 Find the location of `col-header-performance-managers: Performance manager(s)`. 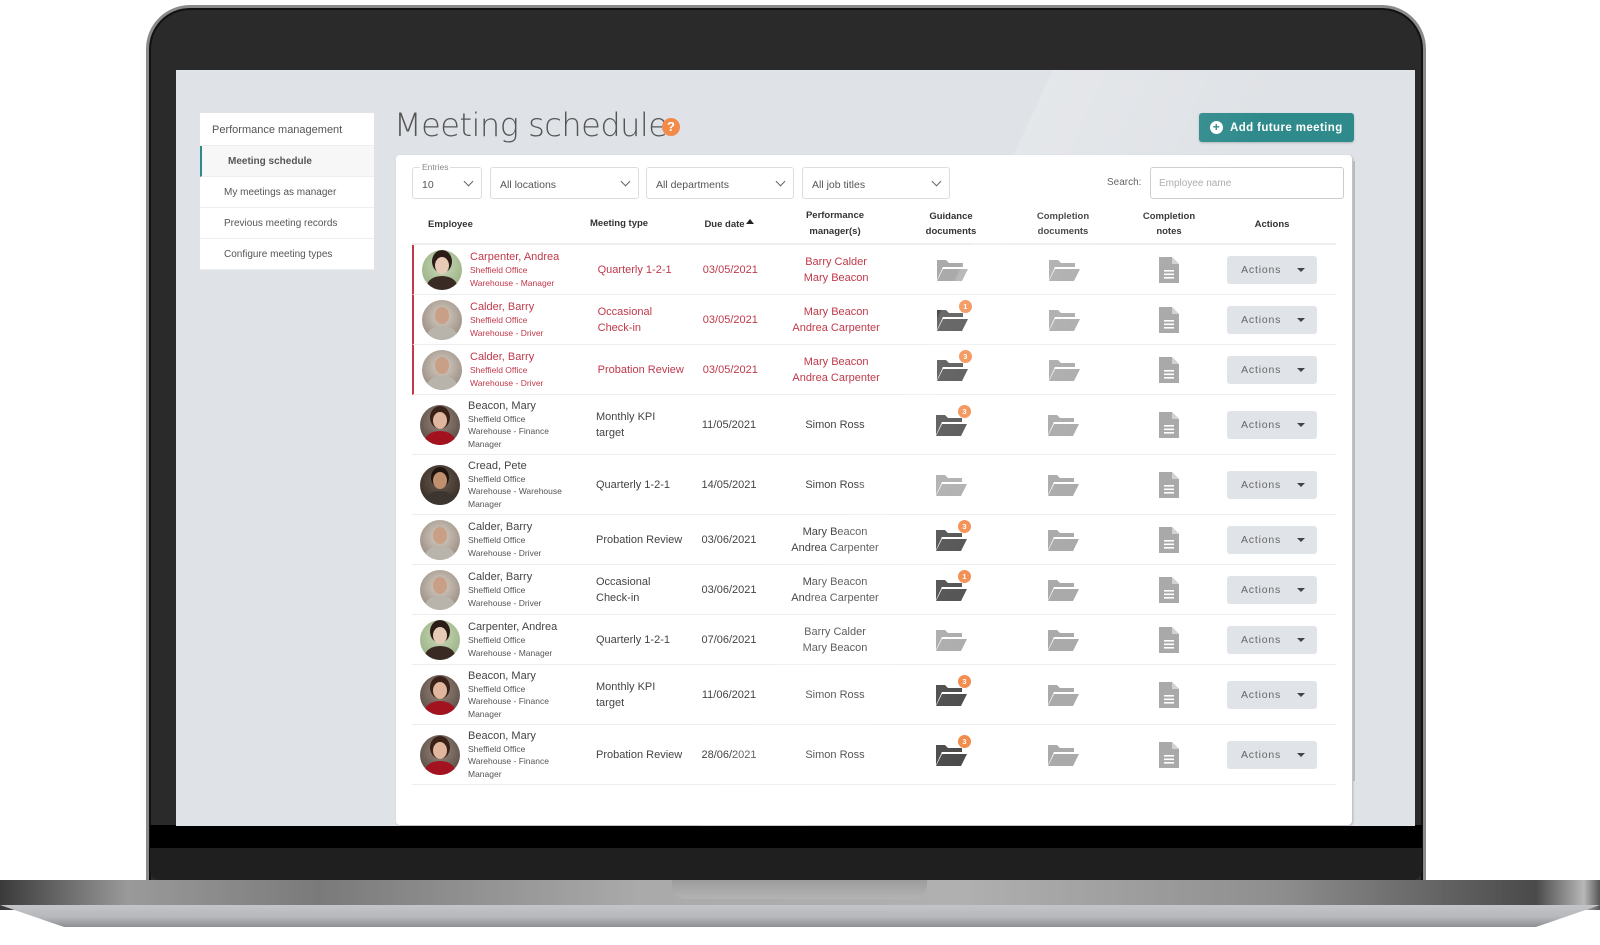

col-header-performance-managers: Performance manager(s) is located at coordinates (835, 224).